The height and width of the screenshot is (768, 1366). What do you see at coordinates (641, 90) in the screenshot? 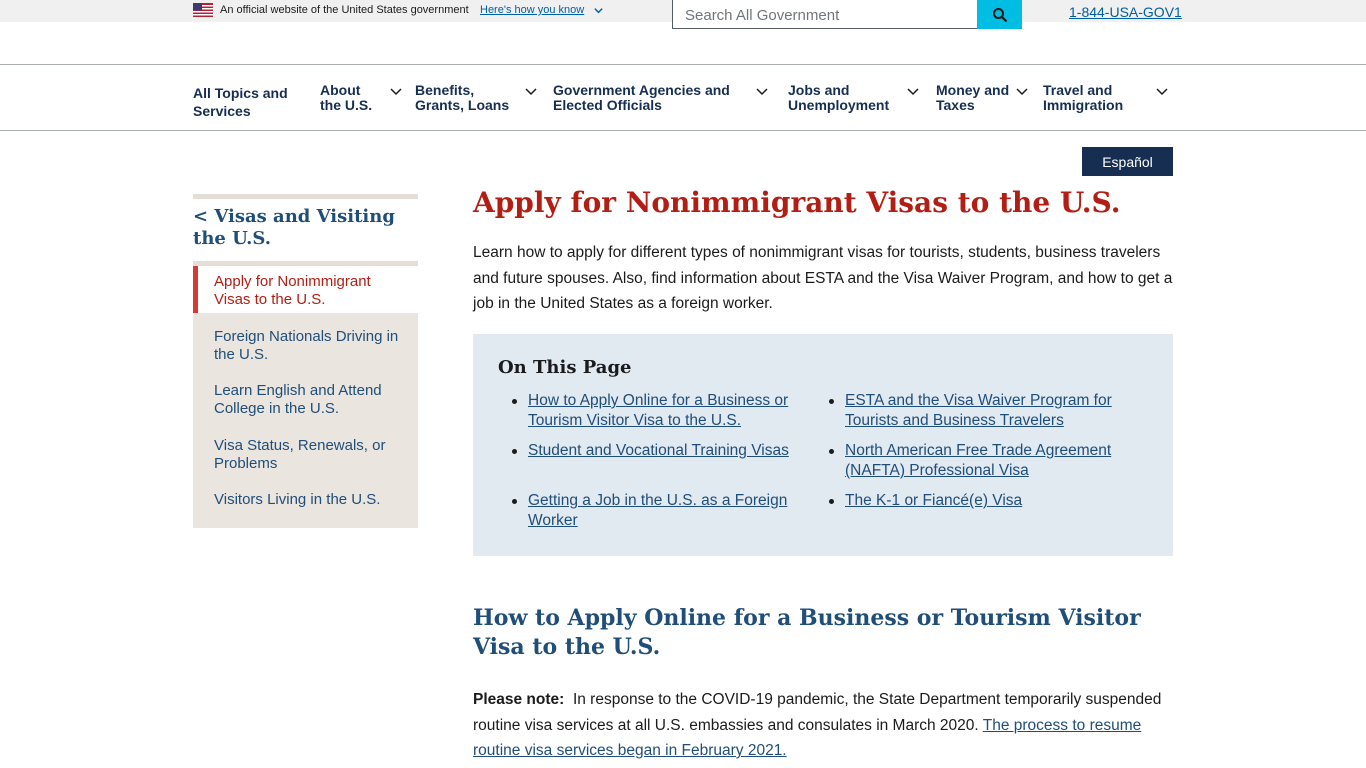
I see `nav-label: Government Agencies and` at bounding box center [641, 90].